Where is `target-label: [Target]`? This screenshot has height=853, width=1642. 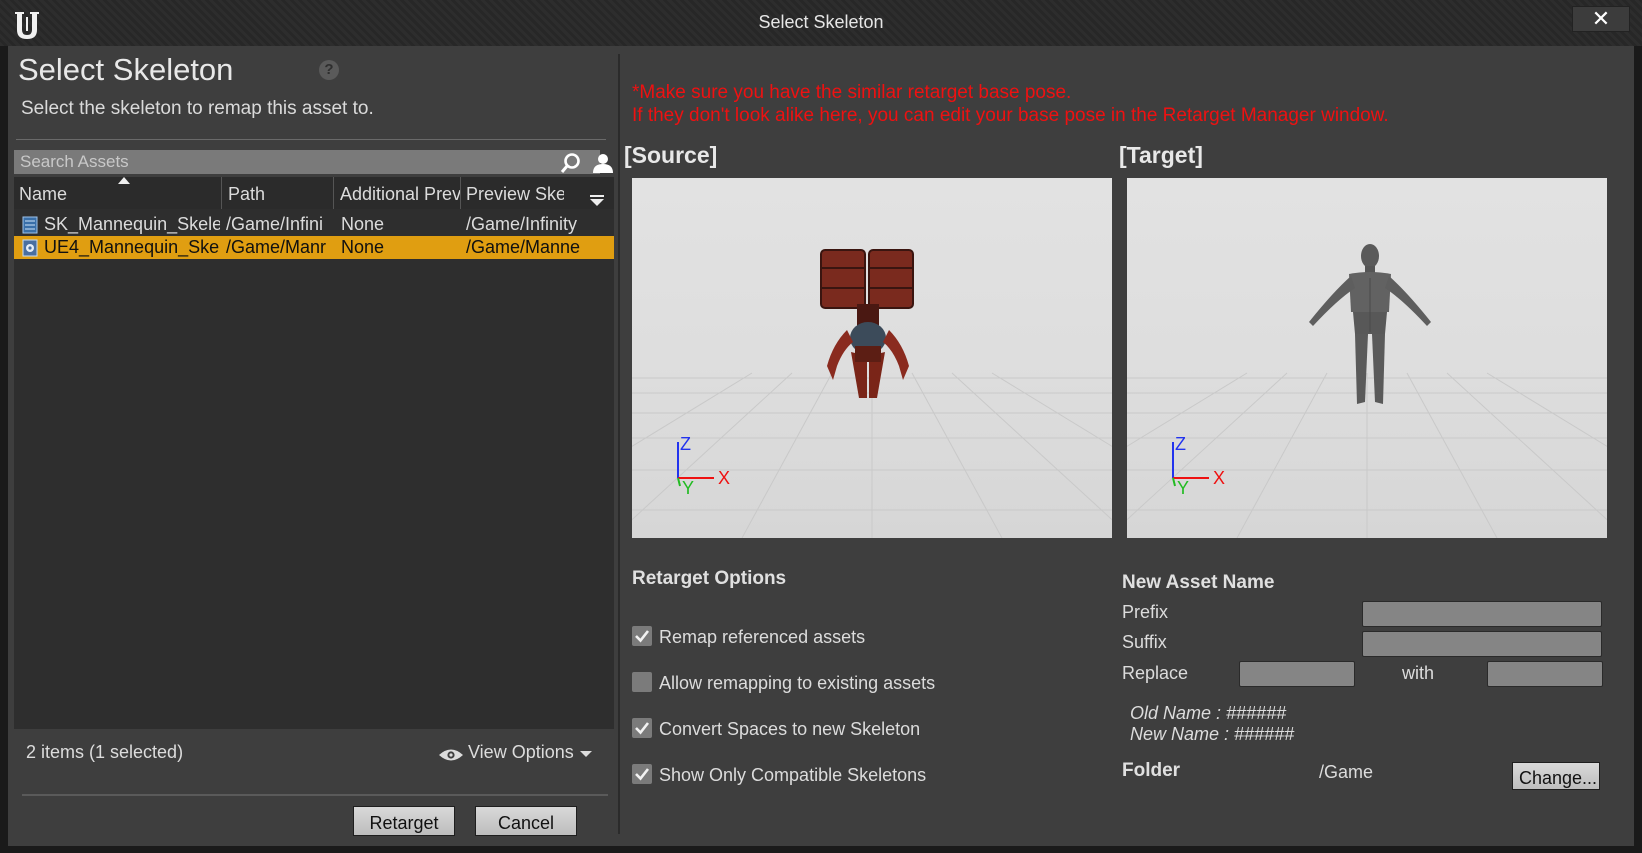
target-label: [Target] is located at coordinates (1161, 155).